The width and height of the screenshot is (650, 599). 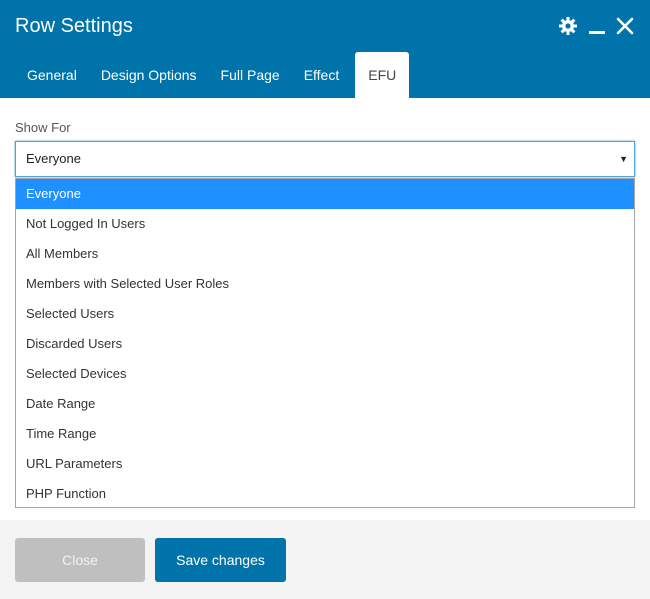 What do you see at coordinates (382, 75) in the screenshot?
I see `tab-efu: EFU` at bounding box center [382, 75].